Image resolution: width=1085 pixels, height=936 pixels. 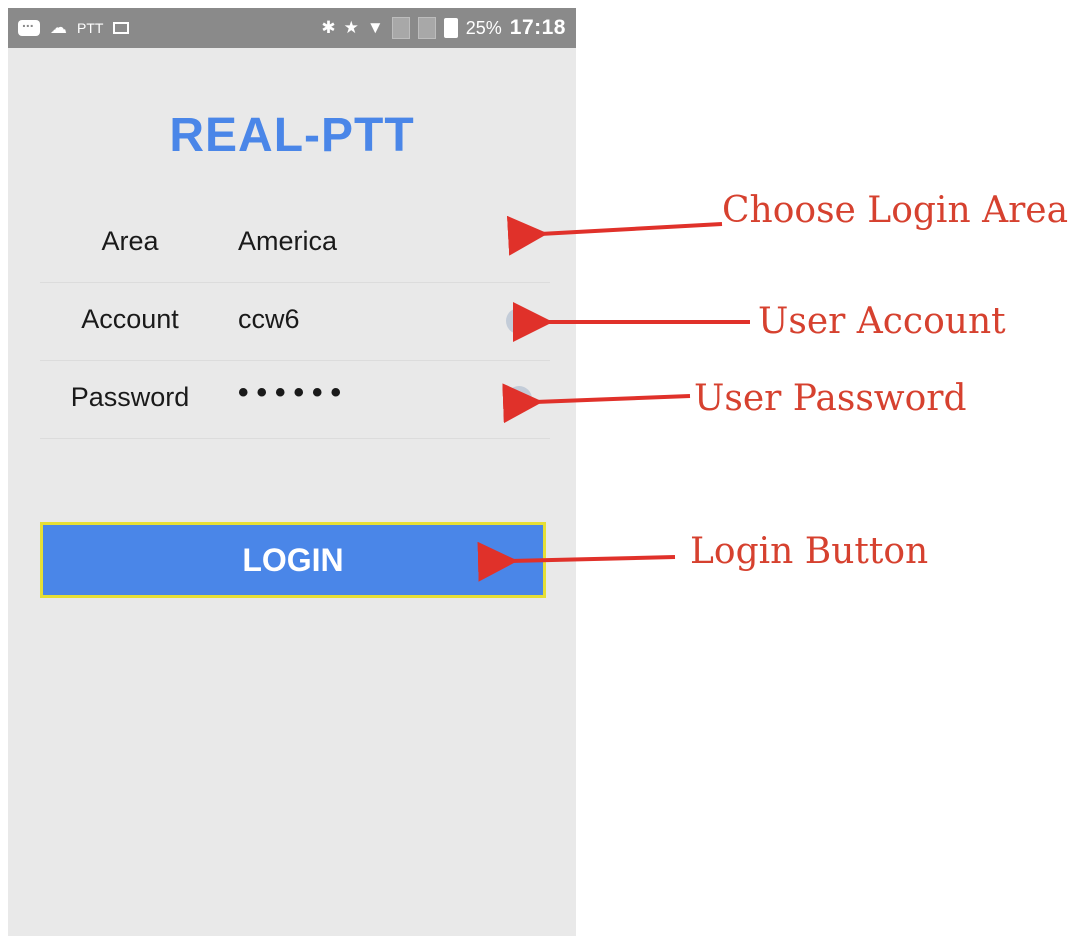 I want to click on battery-icon, so click(x=450, y=28).